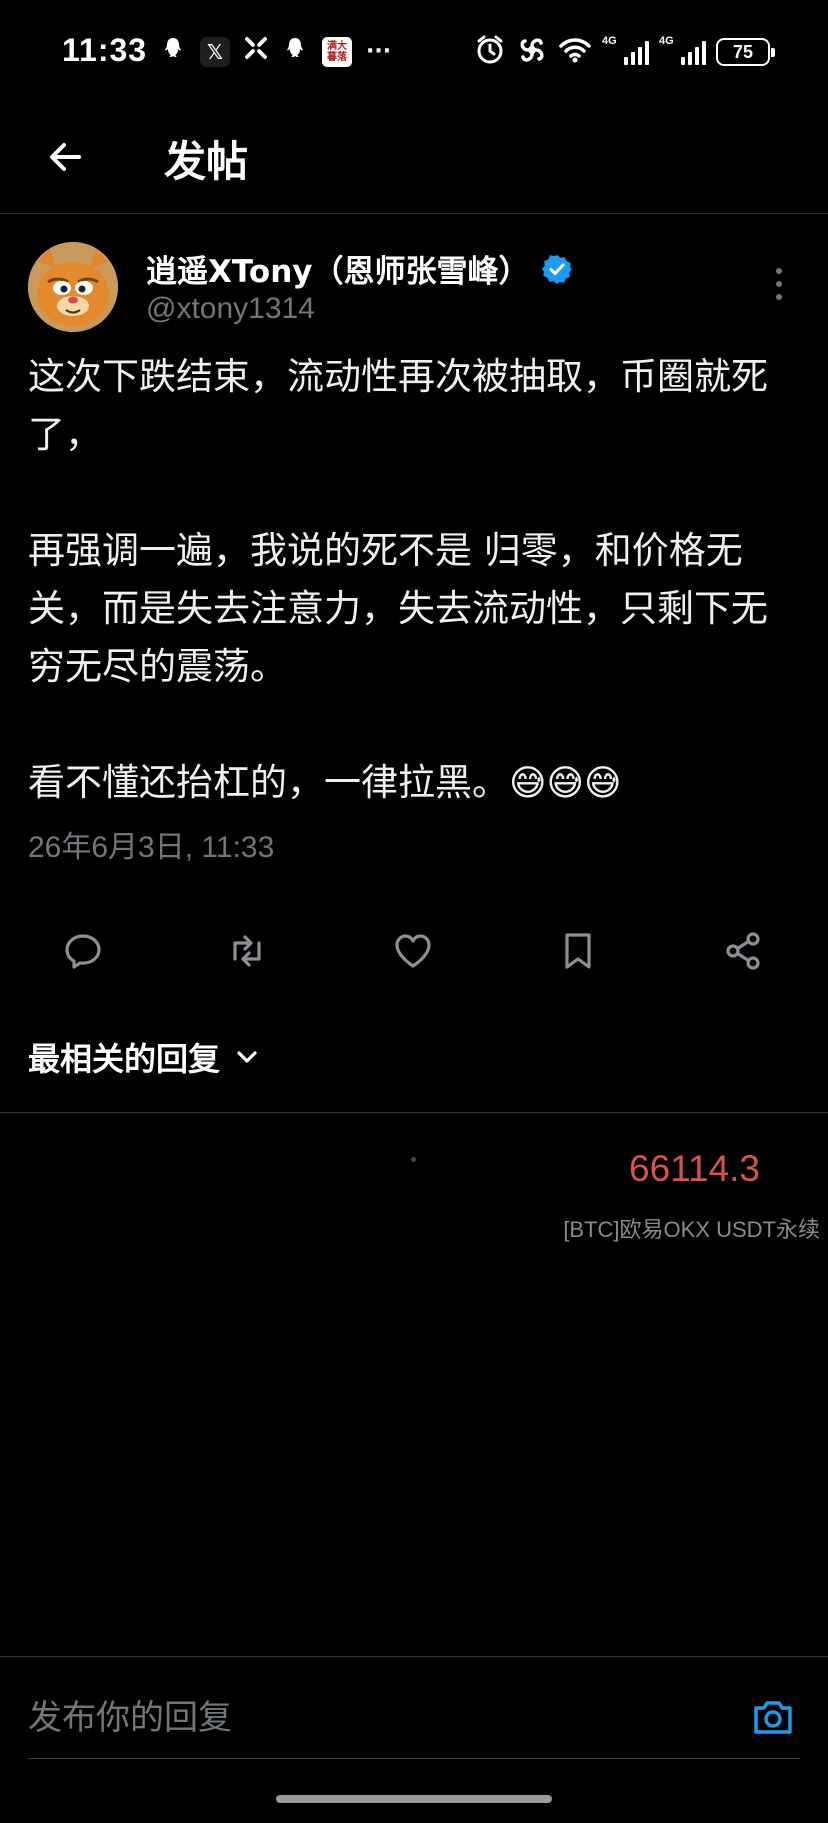 Image resolution: width=828 pixels, height=1823 pixels. What do you see at coordinates (268, 782) in the screenshot?
I see `post-paragraph: 看不懂还抬杠的，一律拉黑。` at bounding box center [268, 782].